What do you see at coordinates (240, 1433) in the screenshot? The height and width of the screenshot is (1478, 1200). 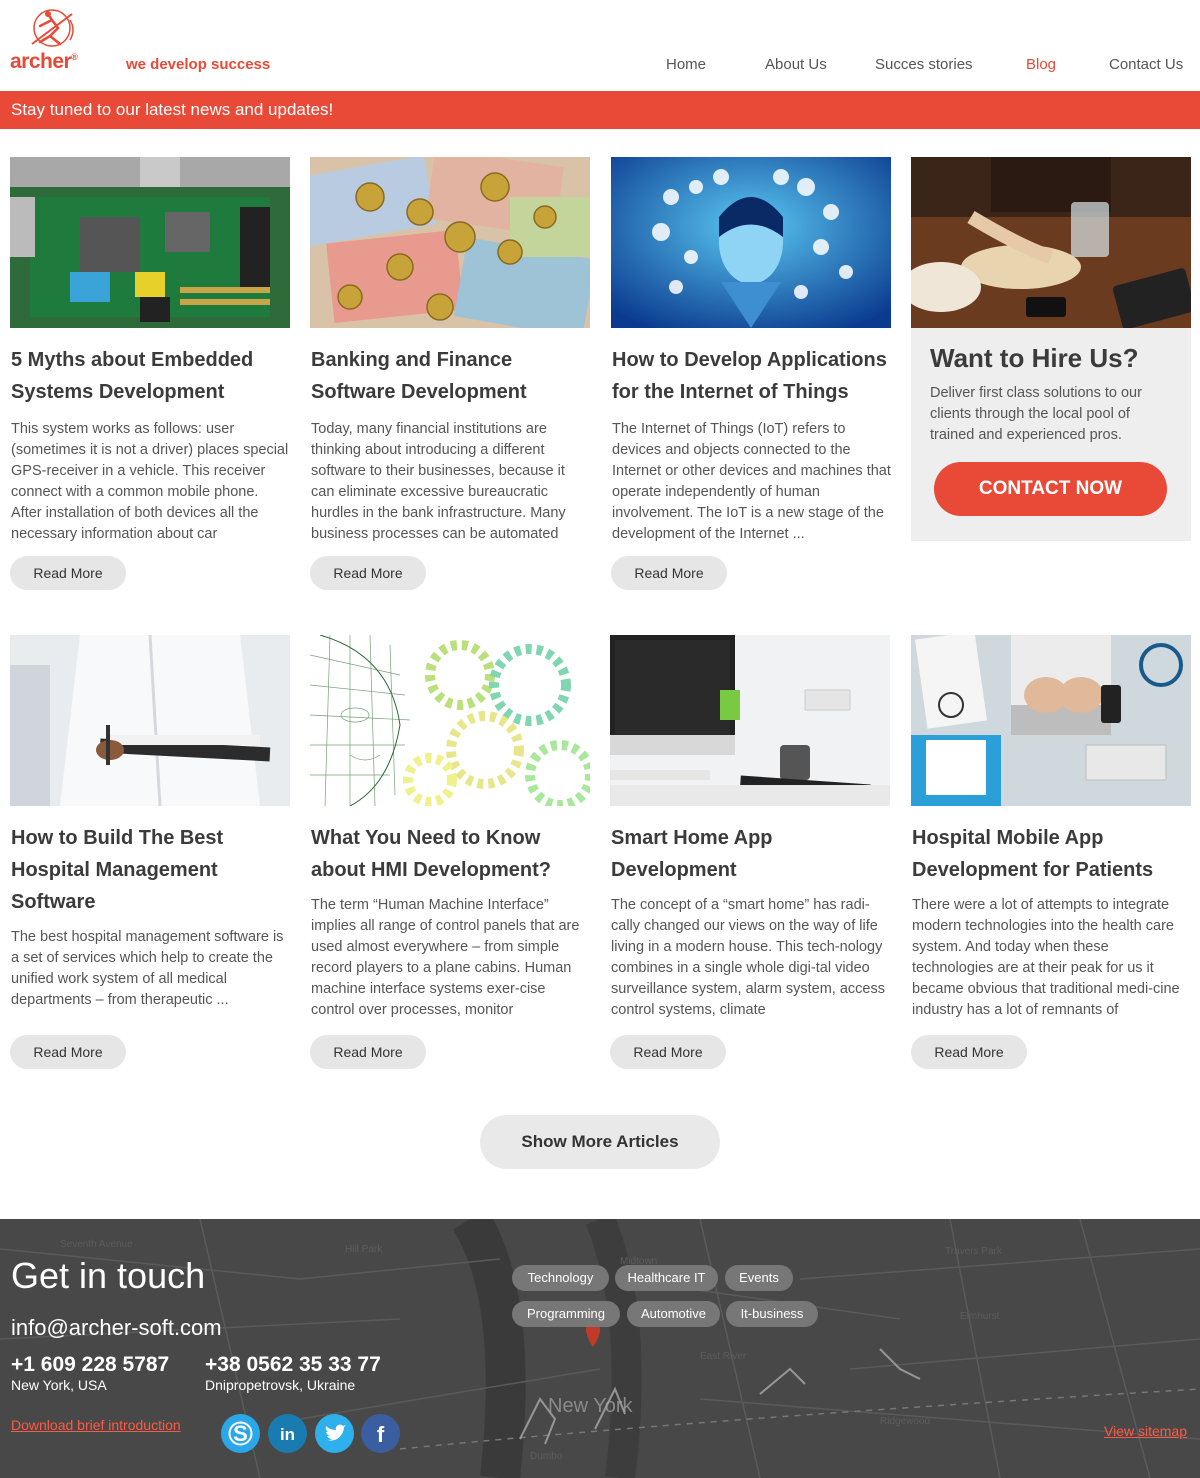 I see `skype-icon: S` at bounding box center [240, 1433].